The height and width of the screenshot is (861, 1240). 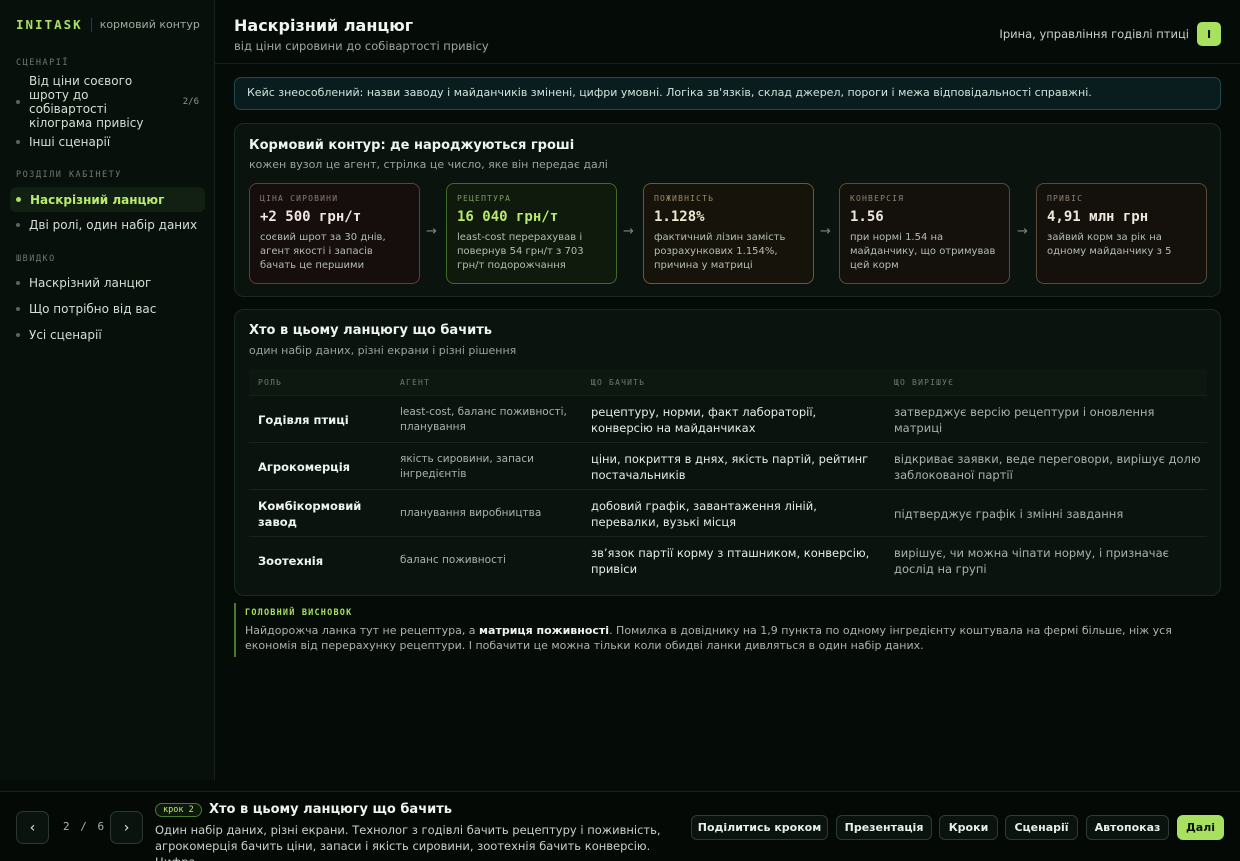 What do you see at coordinates (83, 826) in the screenshot?
I see `step-pager: 2 / 6` at bounding box center [83, 826].